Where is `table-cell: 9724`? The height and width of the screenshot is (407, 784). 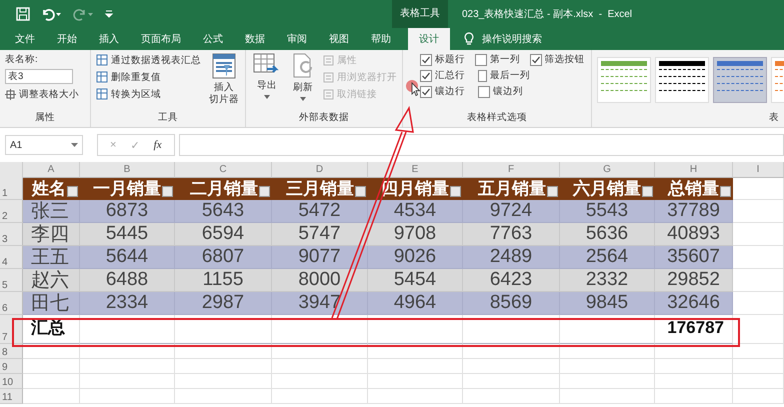 table-cell: 9724 is located at coordinates (511, 211).